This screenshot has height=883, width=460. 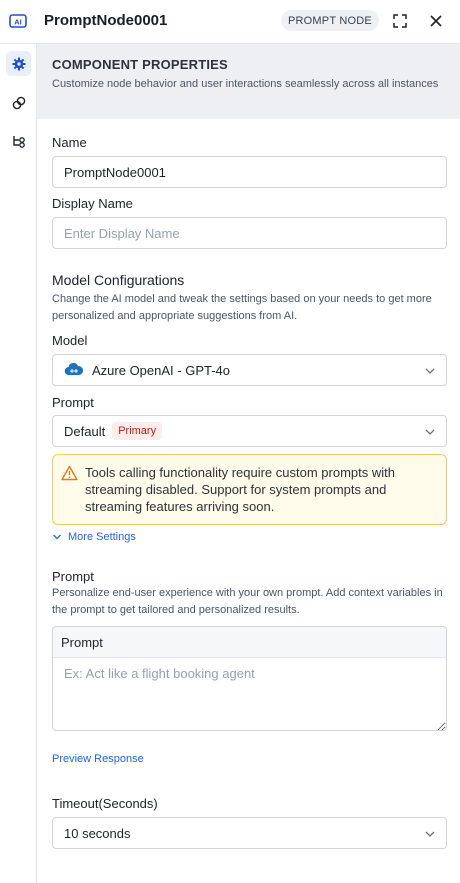 I want to click on custom-prompt-title: Prompt, so click(x=73, y=576).